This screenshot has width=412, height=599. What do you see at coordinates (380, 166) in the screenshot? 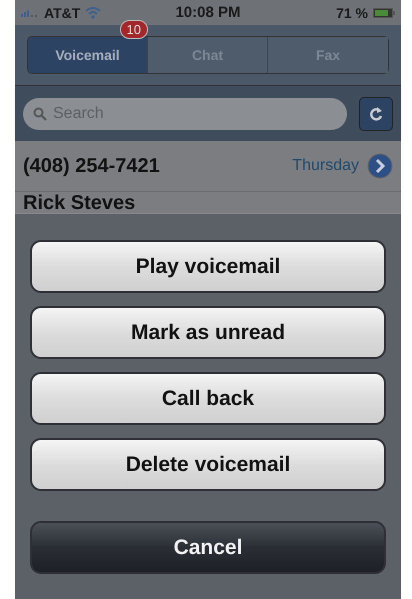
I see `disclosure-icon` at bounding box center [380, 166].